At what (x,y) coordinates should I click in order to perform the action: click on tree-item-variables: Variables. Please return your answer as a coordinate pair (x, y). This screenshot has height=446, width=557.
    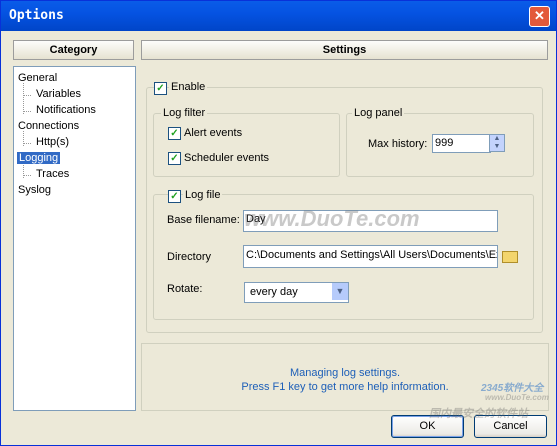
    Looking at the image, I should click on (58, 94).